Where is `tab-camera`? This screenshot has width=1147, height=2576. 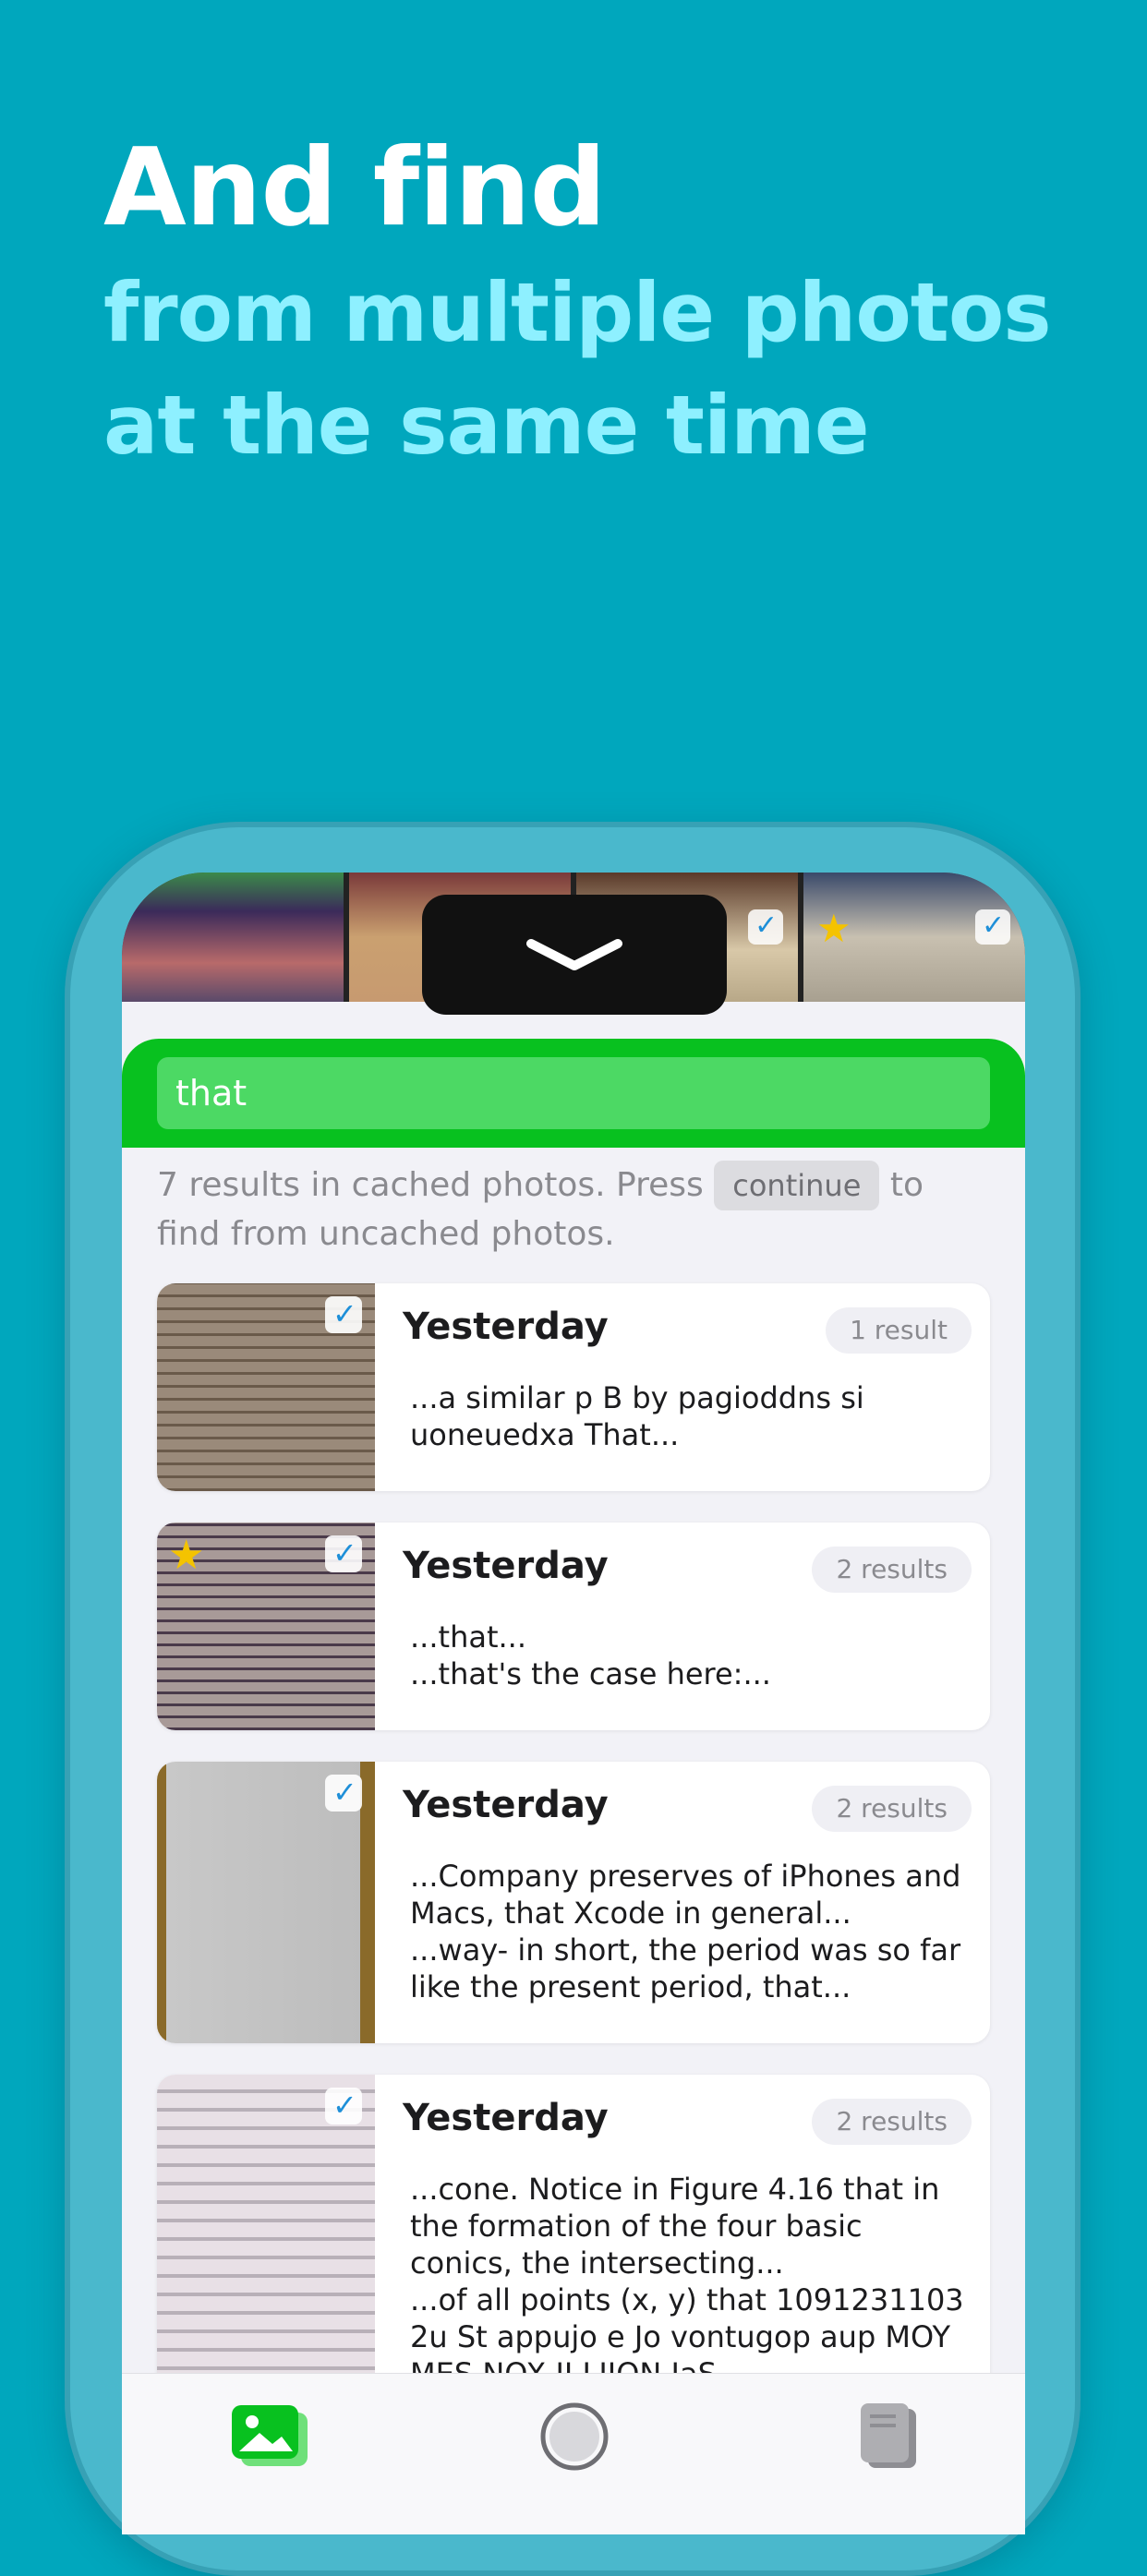
tab-camera is located at coordinates (574, 2438).